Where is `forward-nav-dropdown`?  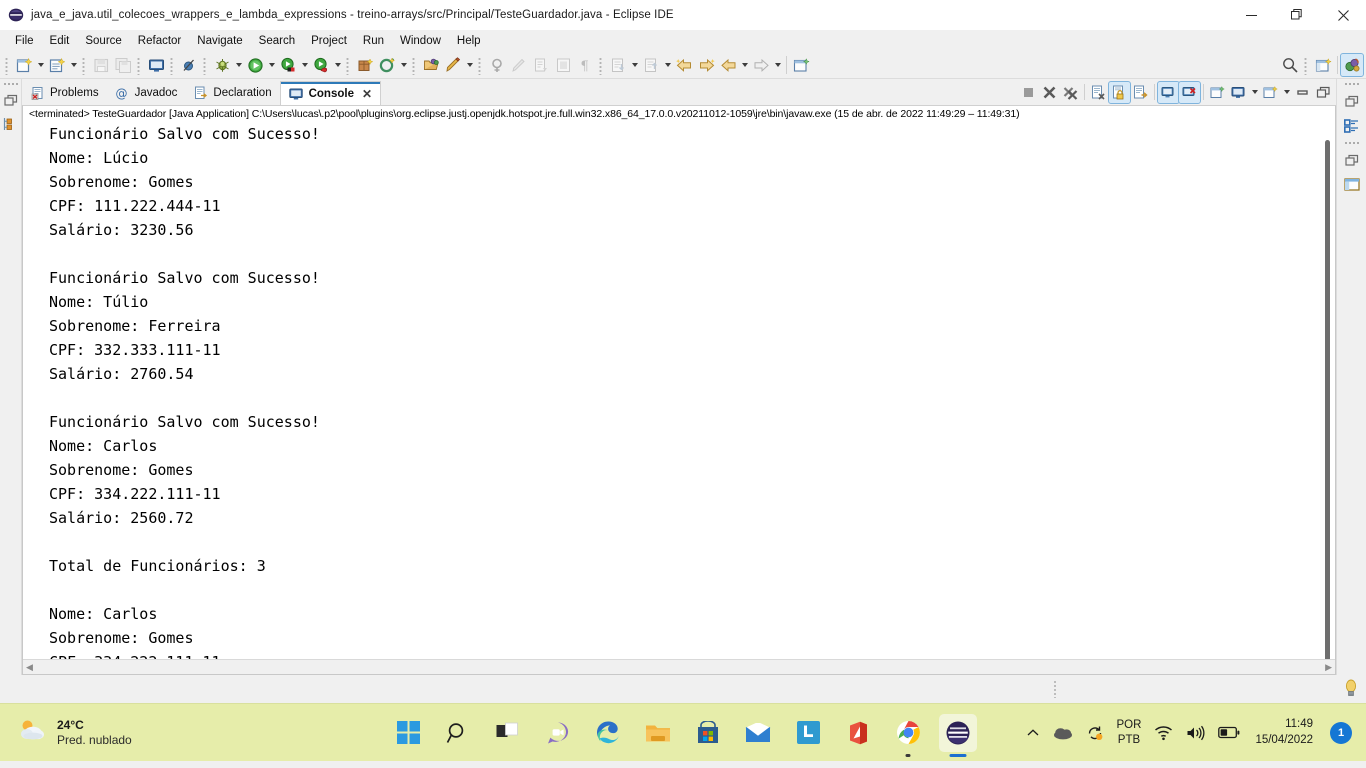 forward-nav-dropdown is located at coordinates (777, 65).